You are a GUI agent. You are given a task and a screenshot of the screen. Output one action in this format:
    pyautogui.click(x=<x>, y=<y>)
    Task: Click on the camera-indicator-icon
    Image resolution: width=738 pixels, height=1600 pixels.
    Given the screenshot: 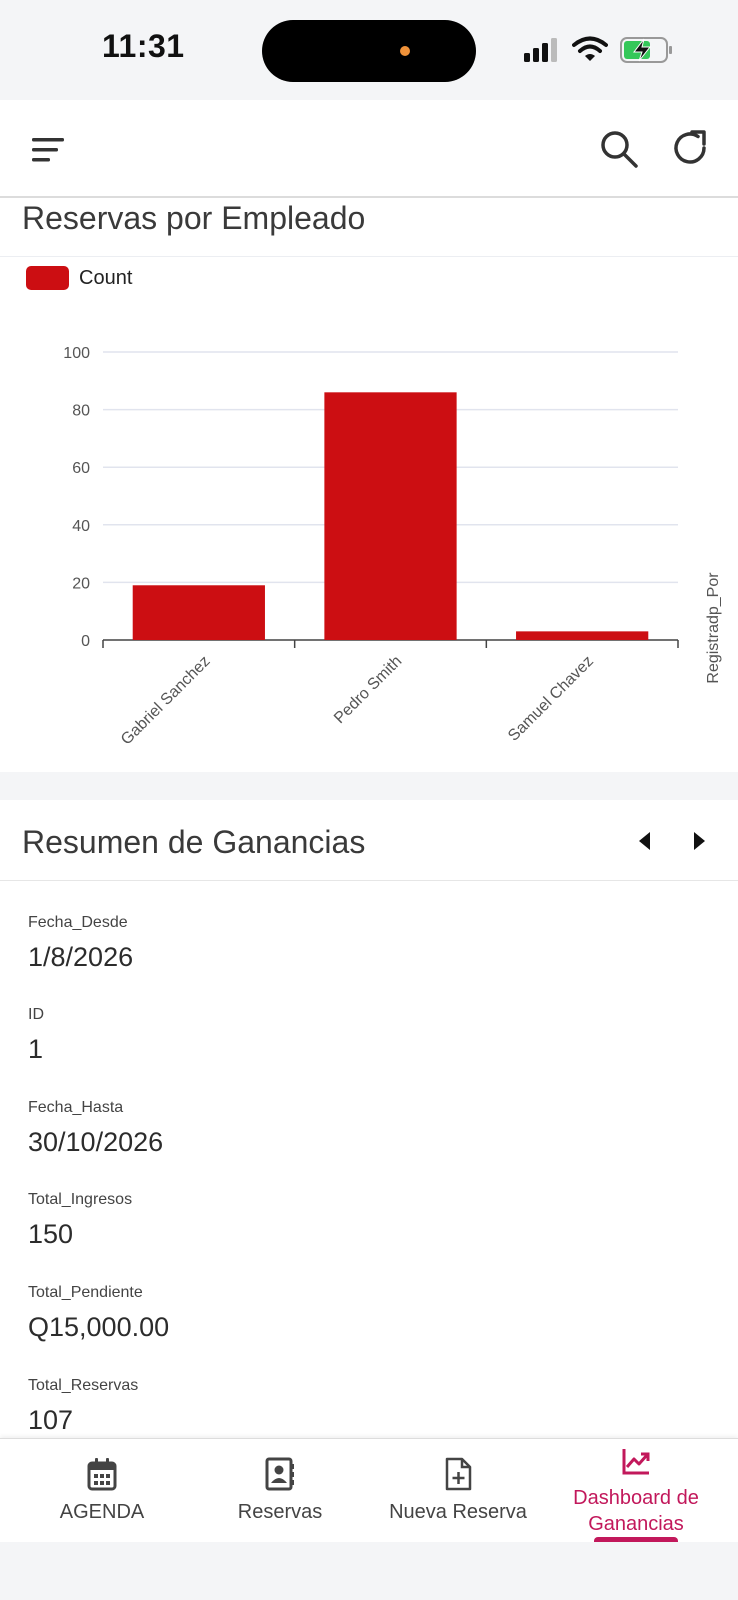 What is the action you would take?
    pyautogui.click(x=405, y=51)
    